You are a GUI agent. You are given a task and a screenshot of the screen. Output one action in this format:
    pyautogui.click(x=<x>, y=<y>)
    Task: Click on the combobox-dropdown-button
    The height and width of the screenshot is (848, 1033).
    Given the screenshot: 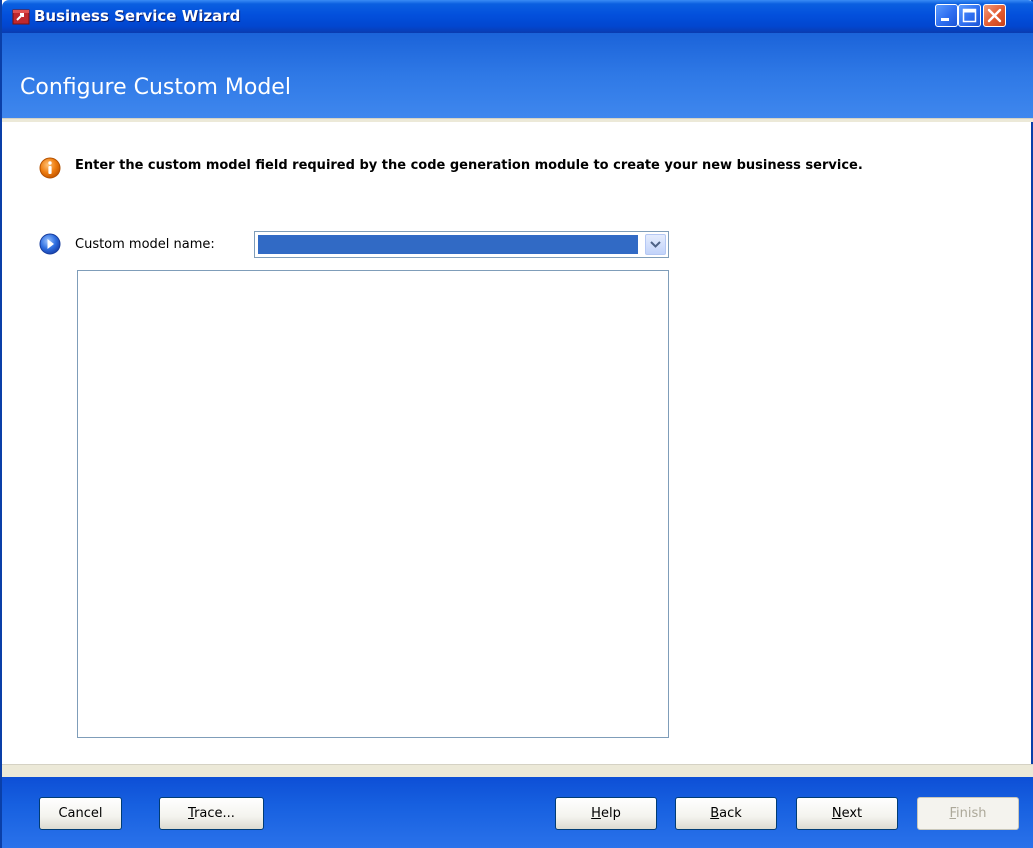 What is the action you would take?
    pyautogui.click(x=655, y=244)
    